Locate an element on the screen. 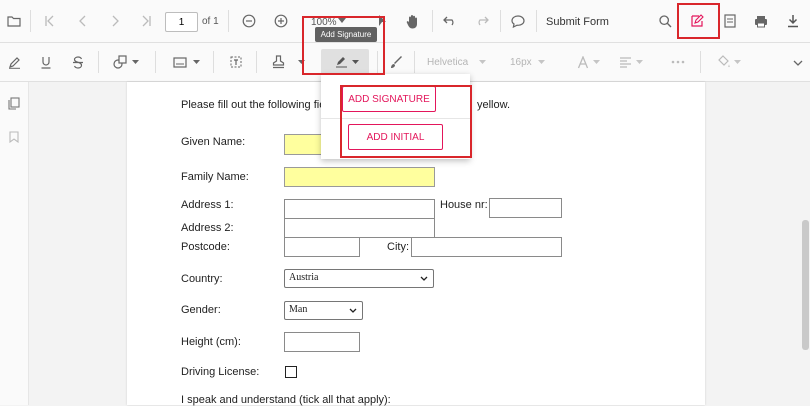 This screenshot has height=406, width=810. strikethrough-icon is located at coordinates (78, 62).